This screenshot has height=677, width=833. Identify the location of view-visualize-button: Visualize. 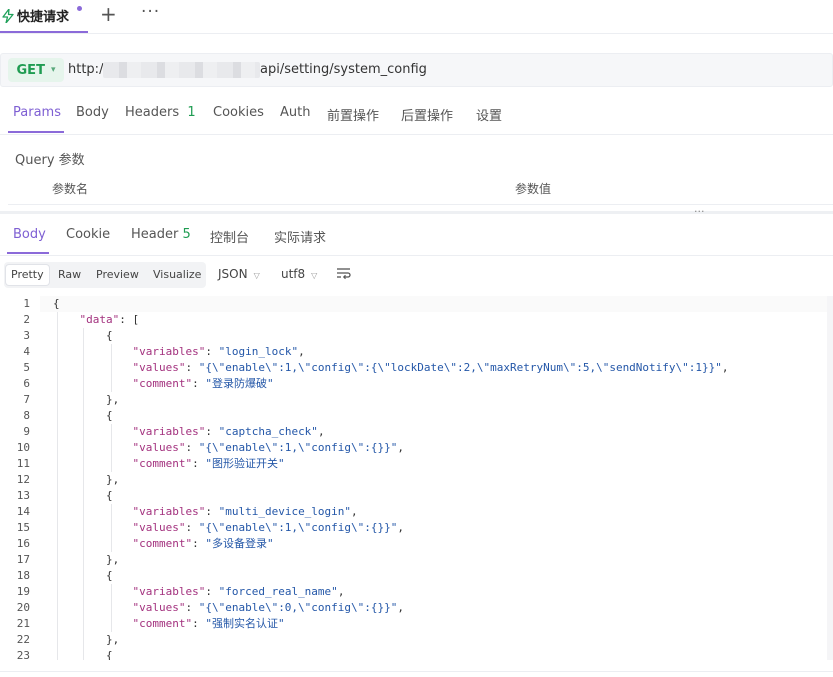
(177, 275).